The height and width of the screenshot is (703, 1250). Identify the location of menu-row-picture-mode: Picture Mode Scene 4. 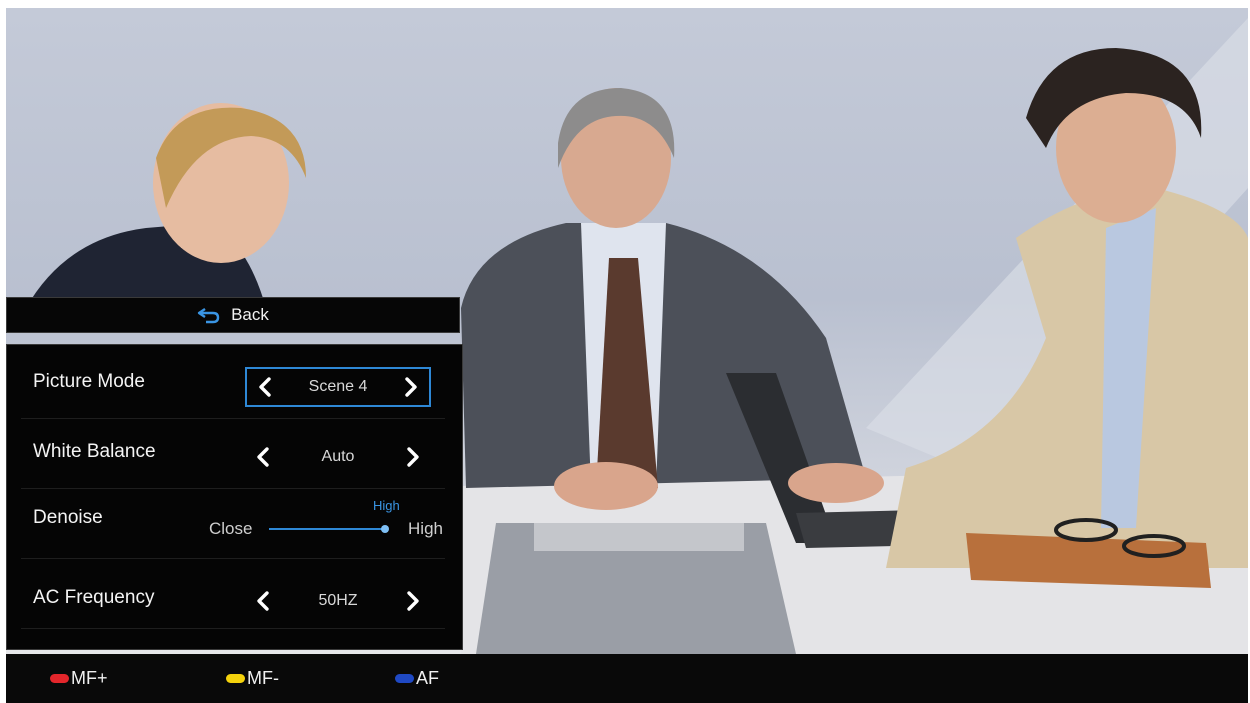
(233, 384).